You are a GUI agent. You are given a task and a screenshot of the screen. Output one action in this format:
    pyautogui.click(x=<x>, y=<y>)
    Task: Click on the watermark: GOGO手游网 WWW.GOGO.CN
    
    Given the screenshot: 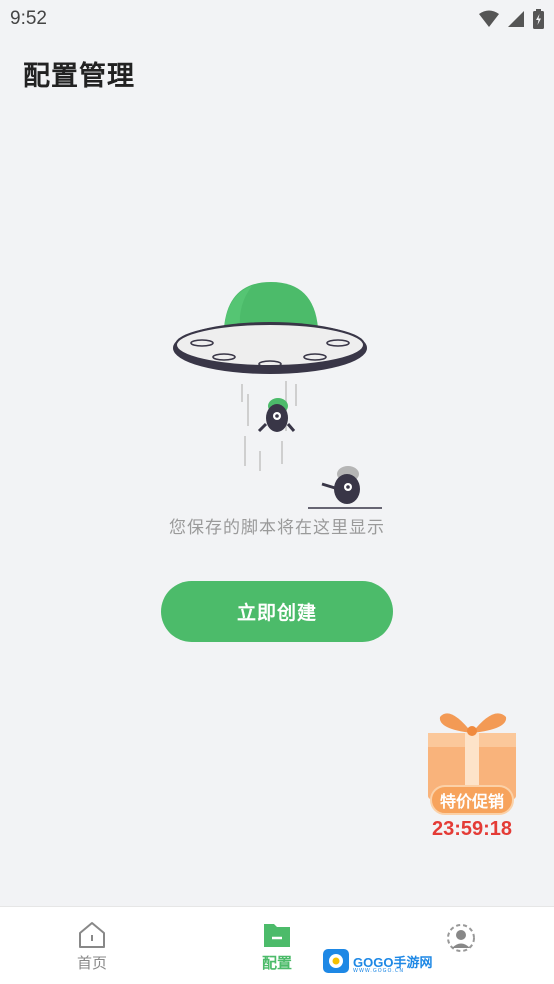 What is the action you would take?
    pyautogui.click(x=378, y=961)
    